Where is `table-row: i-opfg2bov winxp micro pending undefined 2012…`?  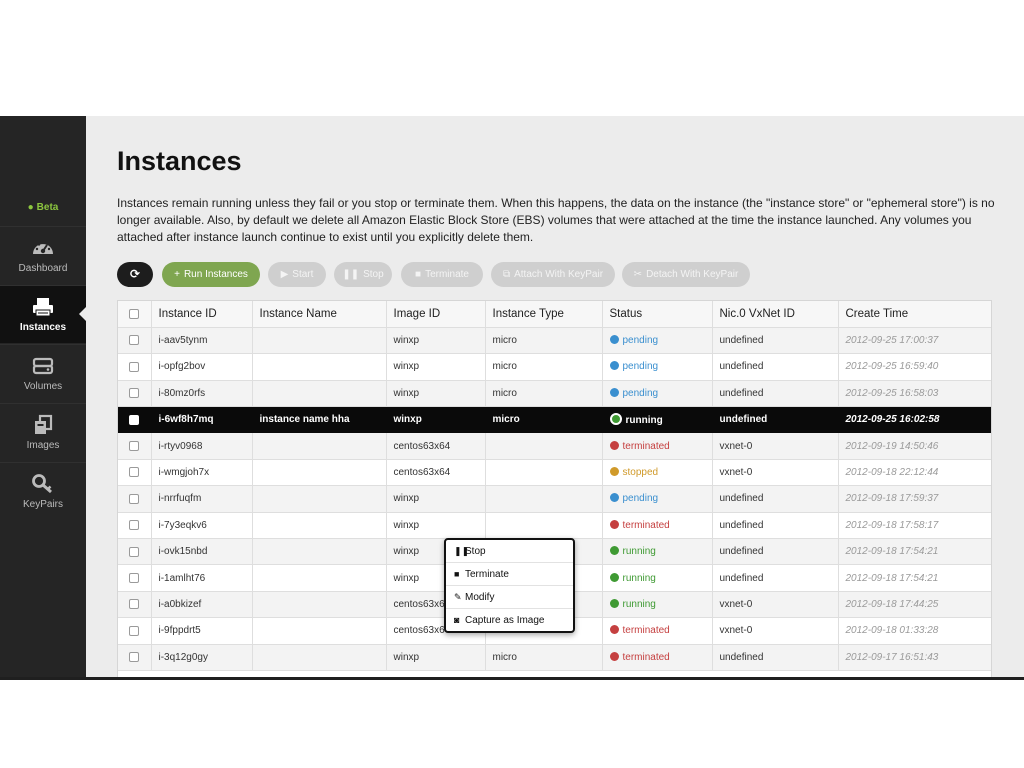 table-row: i-opfg2bov winxp micro pending undefined 2012… is located at coordinates (554, 367).